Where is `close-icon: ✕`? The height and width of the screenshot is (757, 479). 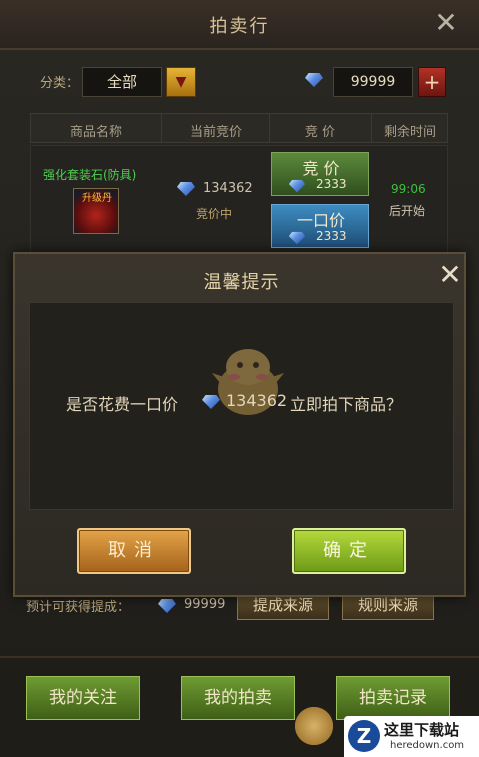 close-icon: ✕ is located at coordinates (450, 275).